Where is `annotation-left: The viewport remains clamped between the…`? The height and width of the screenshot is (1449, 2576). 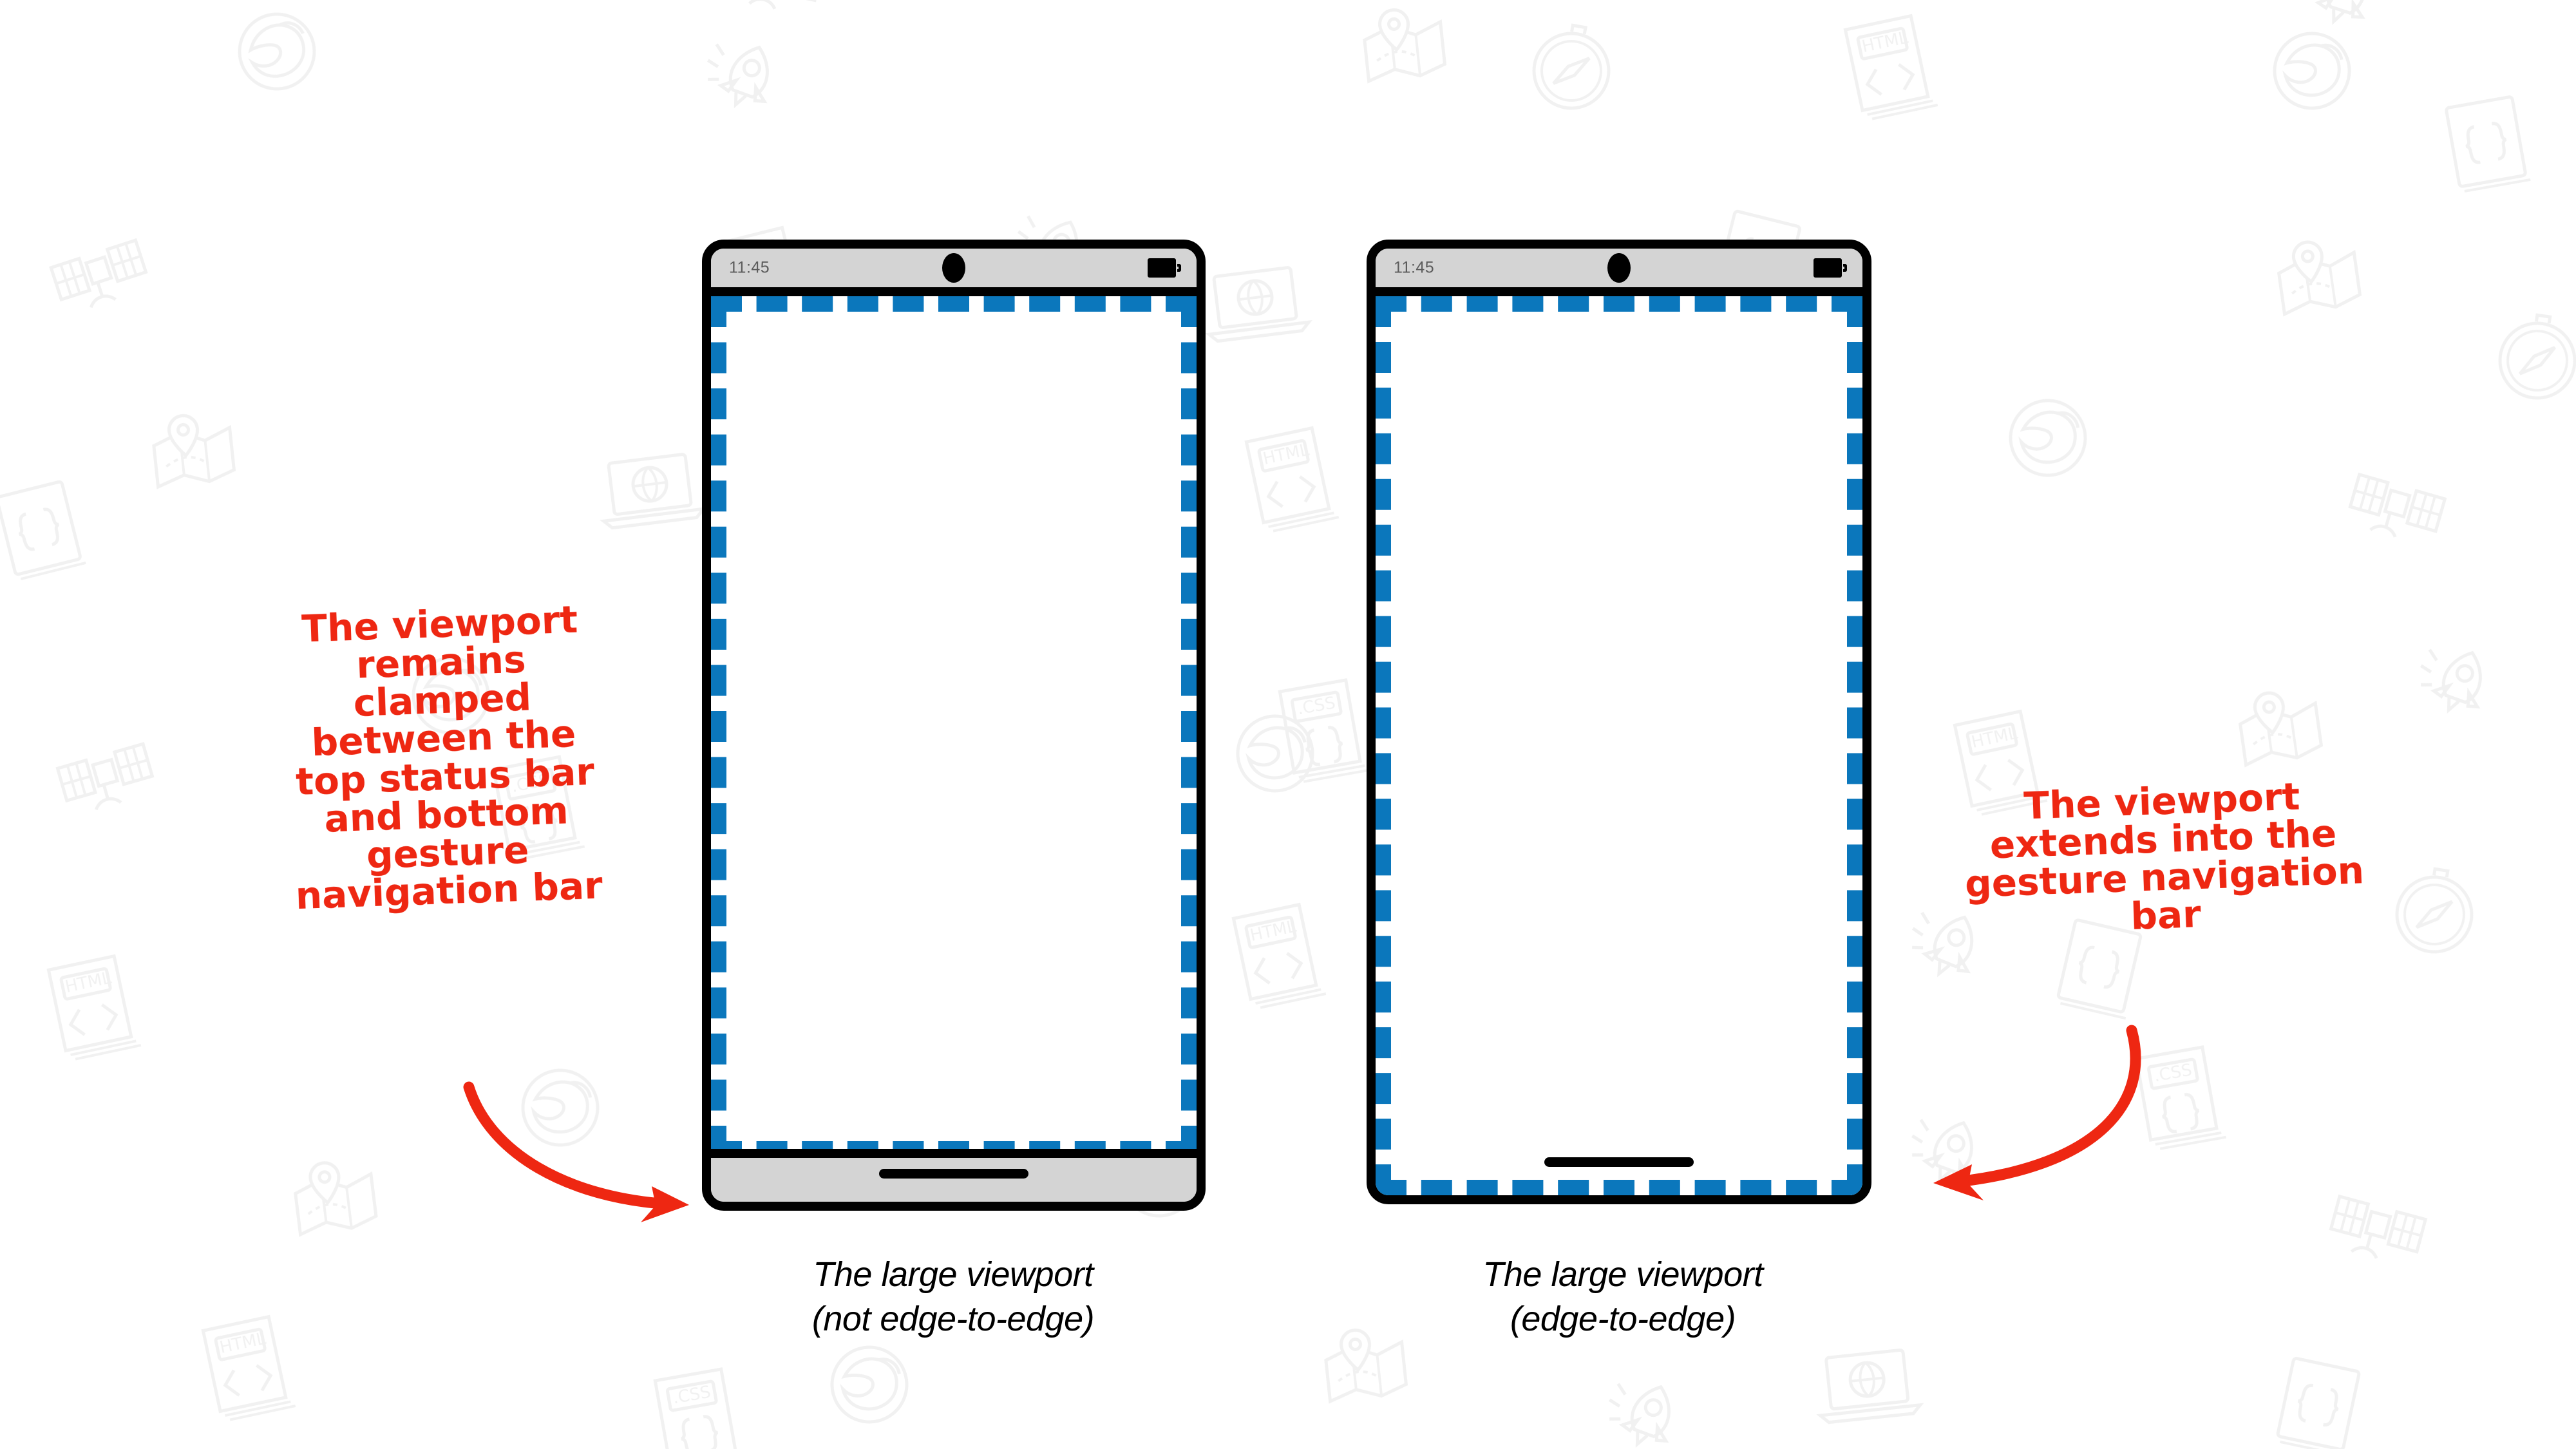
annotation-left: The viewport remains clamped between the… is located at coordinates (448, 757).